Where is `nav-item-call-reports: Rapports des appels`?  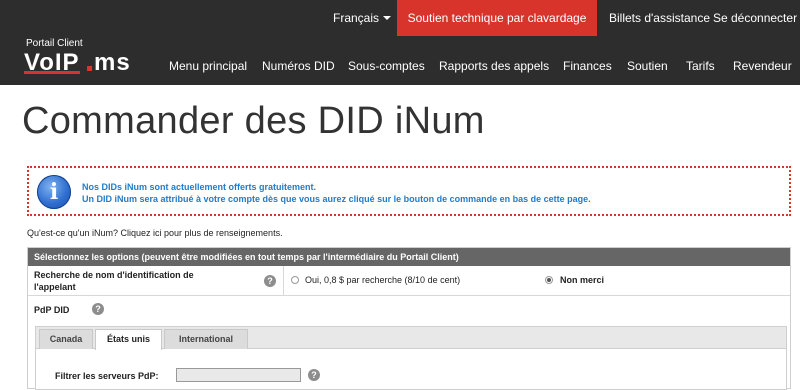 nav-item-call-reports: Rapports des appels is located at coordinates (494, 66).